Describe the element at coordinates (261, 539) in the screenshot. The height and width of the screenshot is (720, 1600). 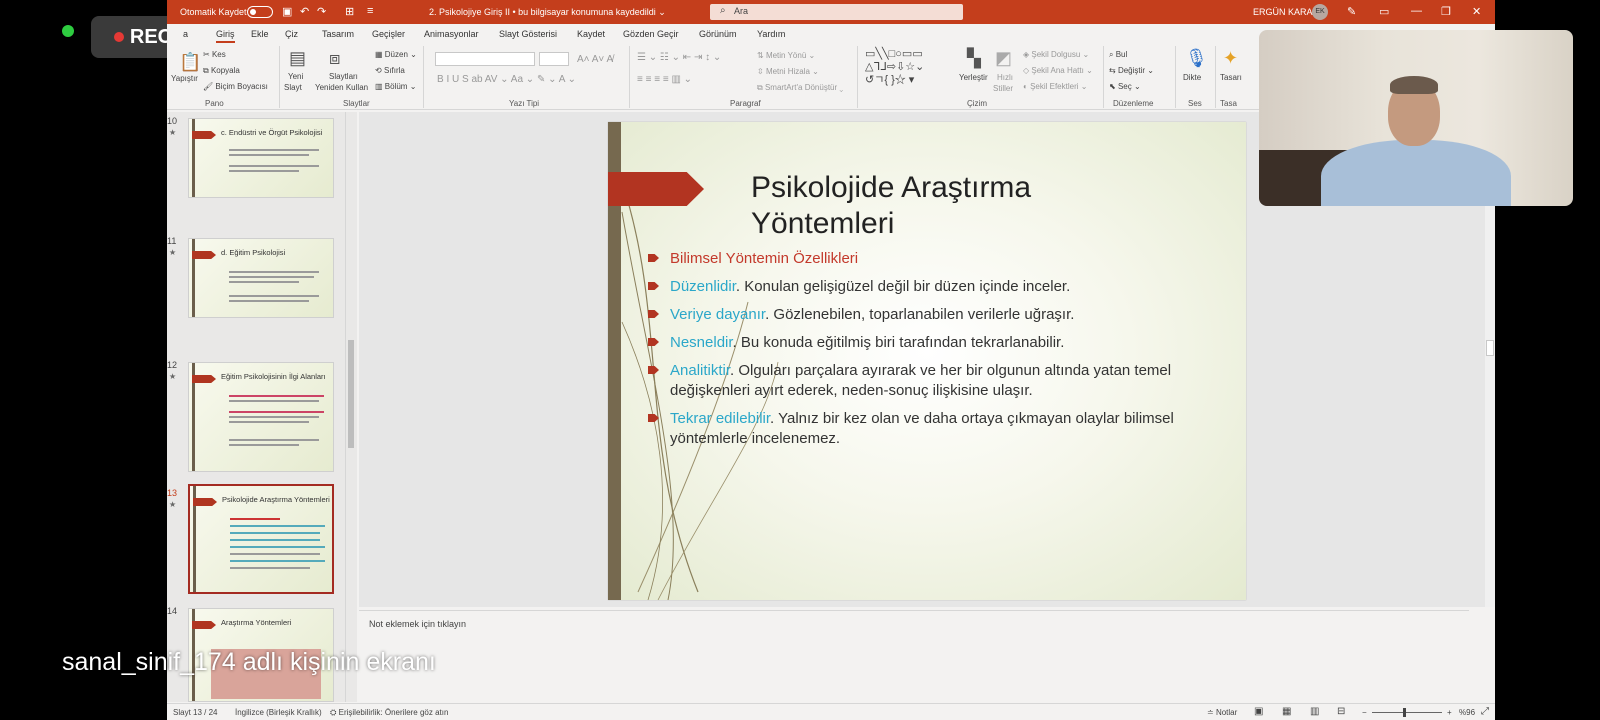
I see `slide-thumbnail-13: Psikolojide Araştırma Yöntemleri` at that location.